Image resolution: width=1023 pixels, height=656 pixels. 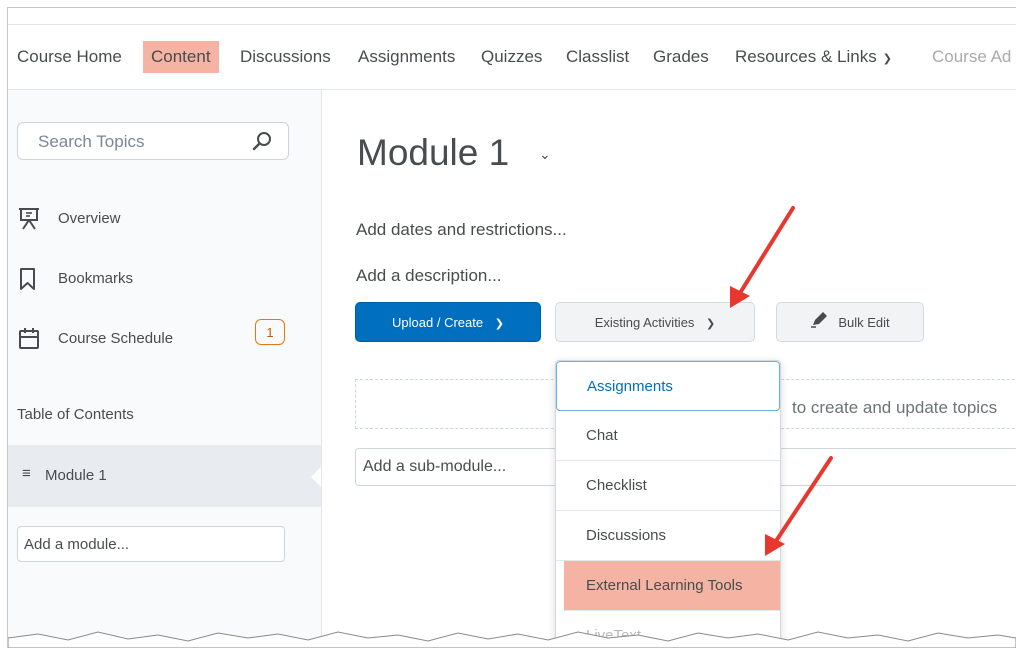 What do you see at coordinates (762, 257) in the screenshot?
I see `annotation-arrow-existing-activities` at bounding box center [762, 257].